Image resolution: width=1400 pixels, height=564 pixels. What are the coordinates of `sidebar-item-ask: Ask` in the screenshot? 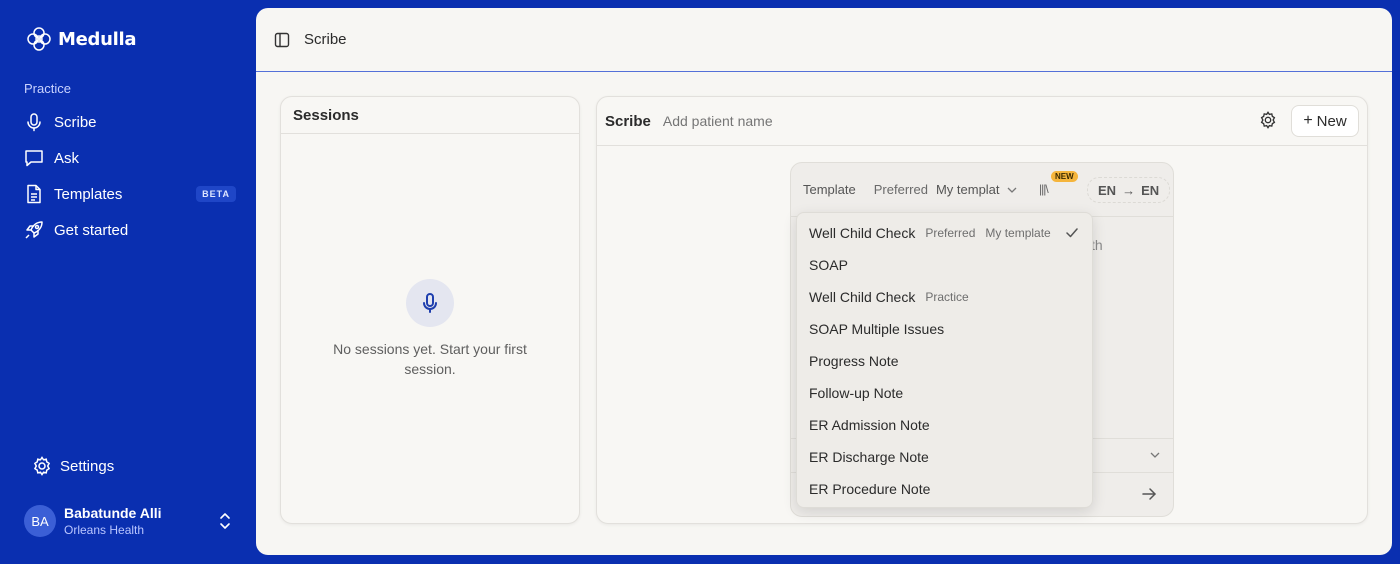 It's located at (130, 158).